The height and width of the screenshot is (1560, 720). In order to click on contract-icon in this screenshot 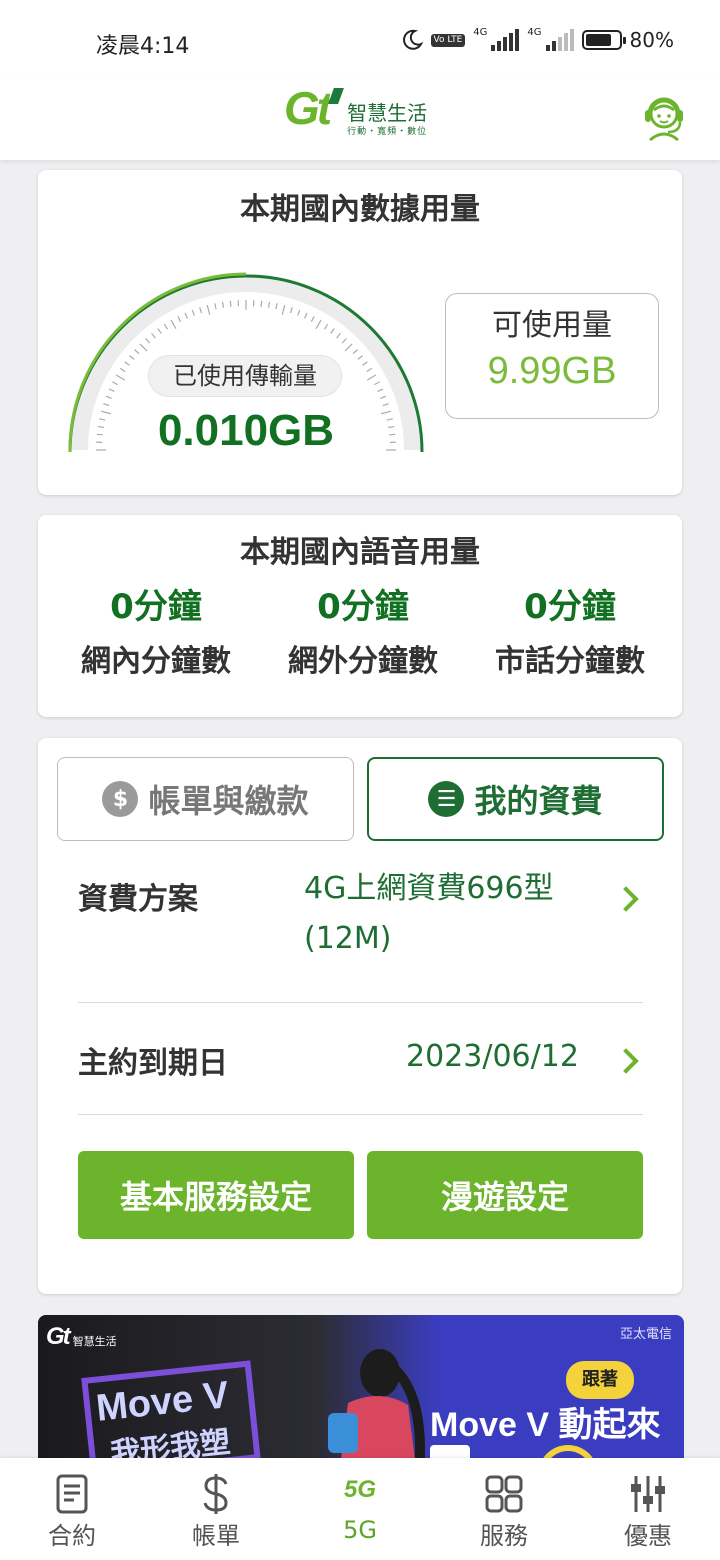, I will do `click(72, 1494)`.